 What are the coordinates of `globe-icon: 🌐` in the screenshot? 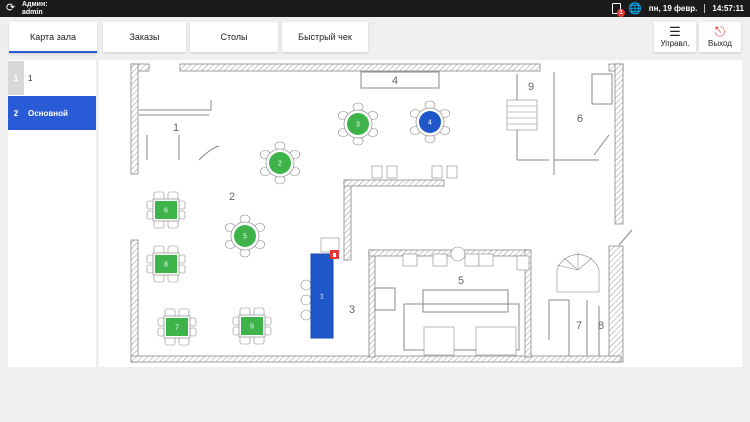 It's located at (635, 8).